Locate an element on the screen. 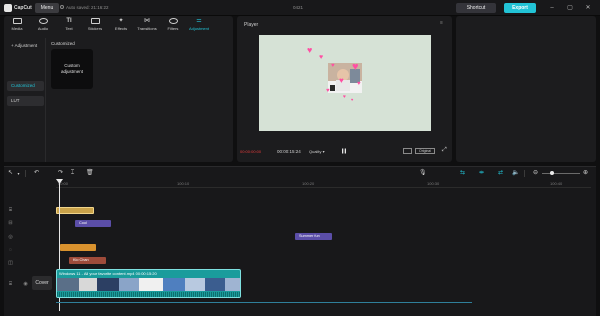 The image size is (600, 316). audio-preview-icon: 🔈 is located at coordinates (515, 173).